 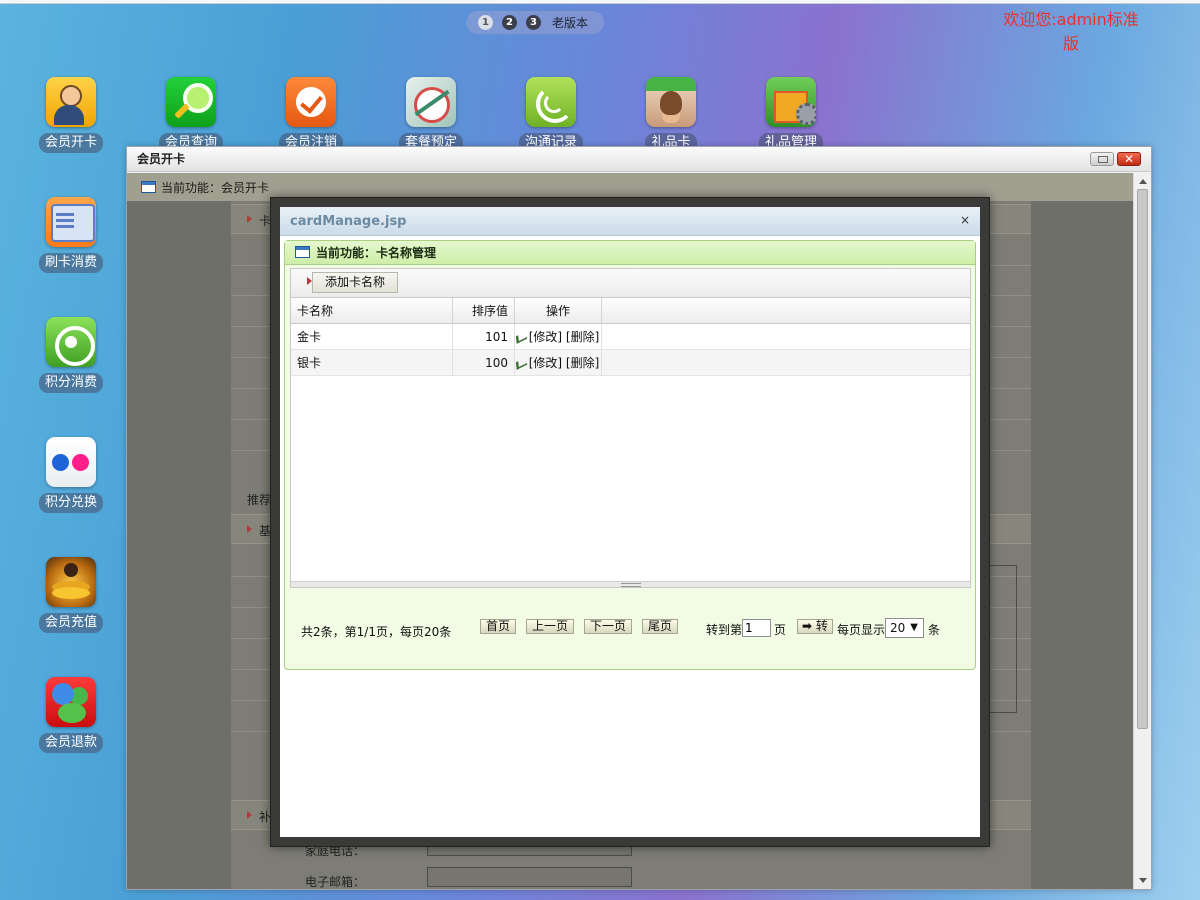 What do you see at coordinates (372, 311) in the screenshot?
I see `column-header-card-name: 卡名称` at bounding box center [372, 311].